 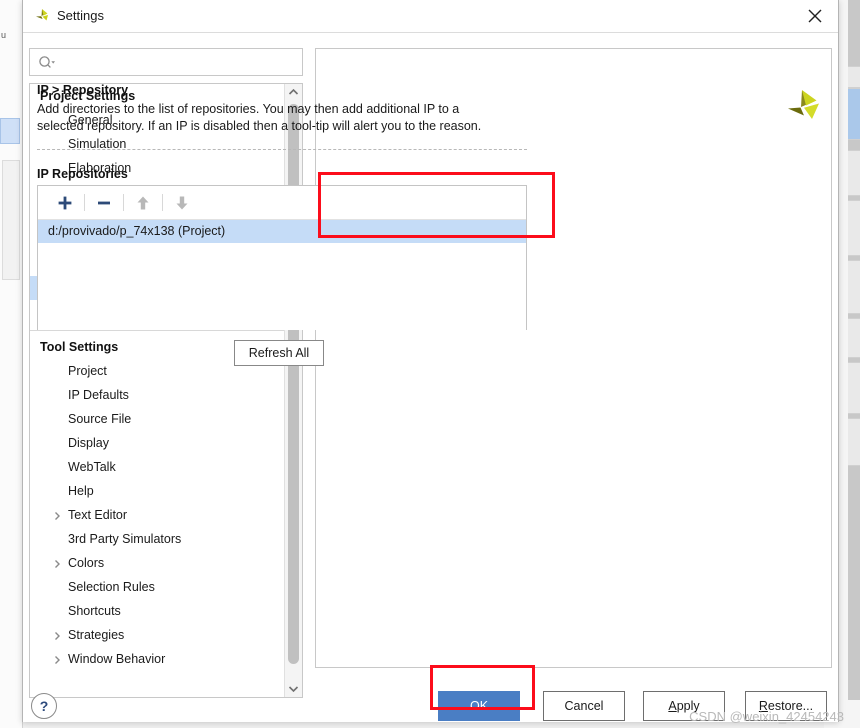 I want to click on sidebar-item-label: Source File, so click(x=100, y=419).